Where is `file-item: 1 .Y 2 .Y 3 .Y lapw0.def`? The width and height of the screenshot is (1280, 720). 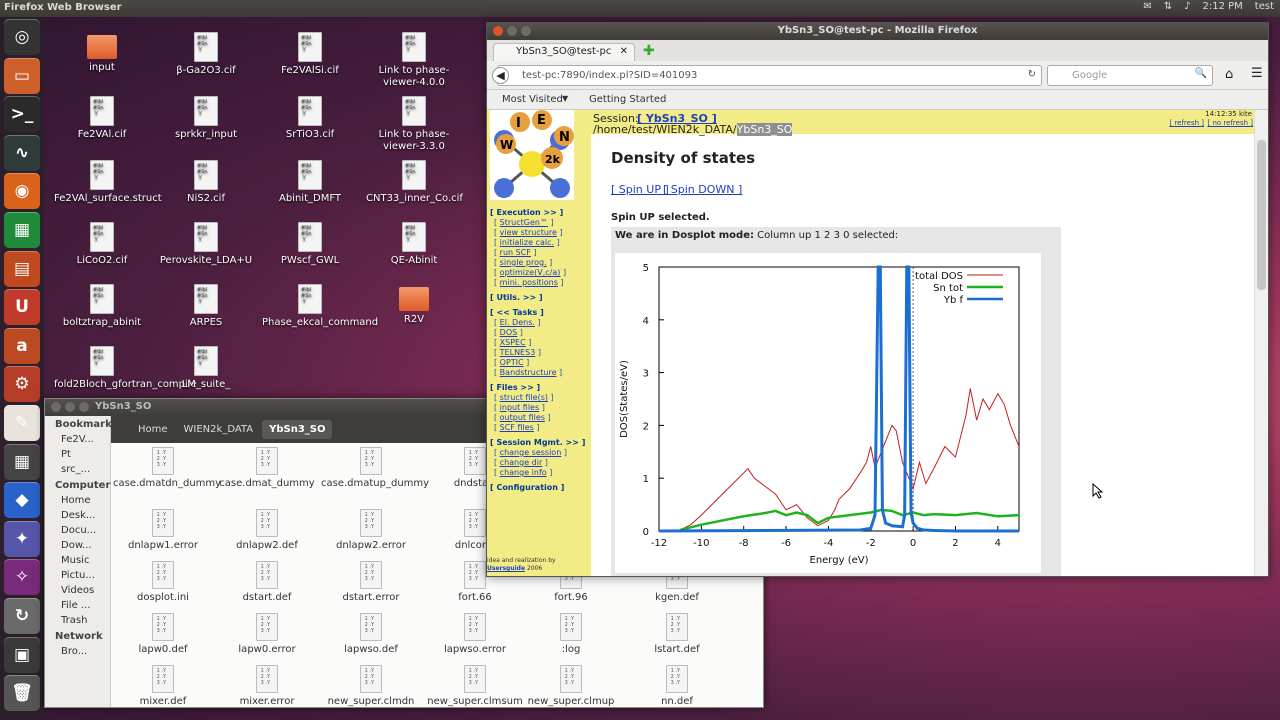 file-item: 1 .Y 2 .Y 3 .Y lapw0.def is located at coordinates (163, 634).